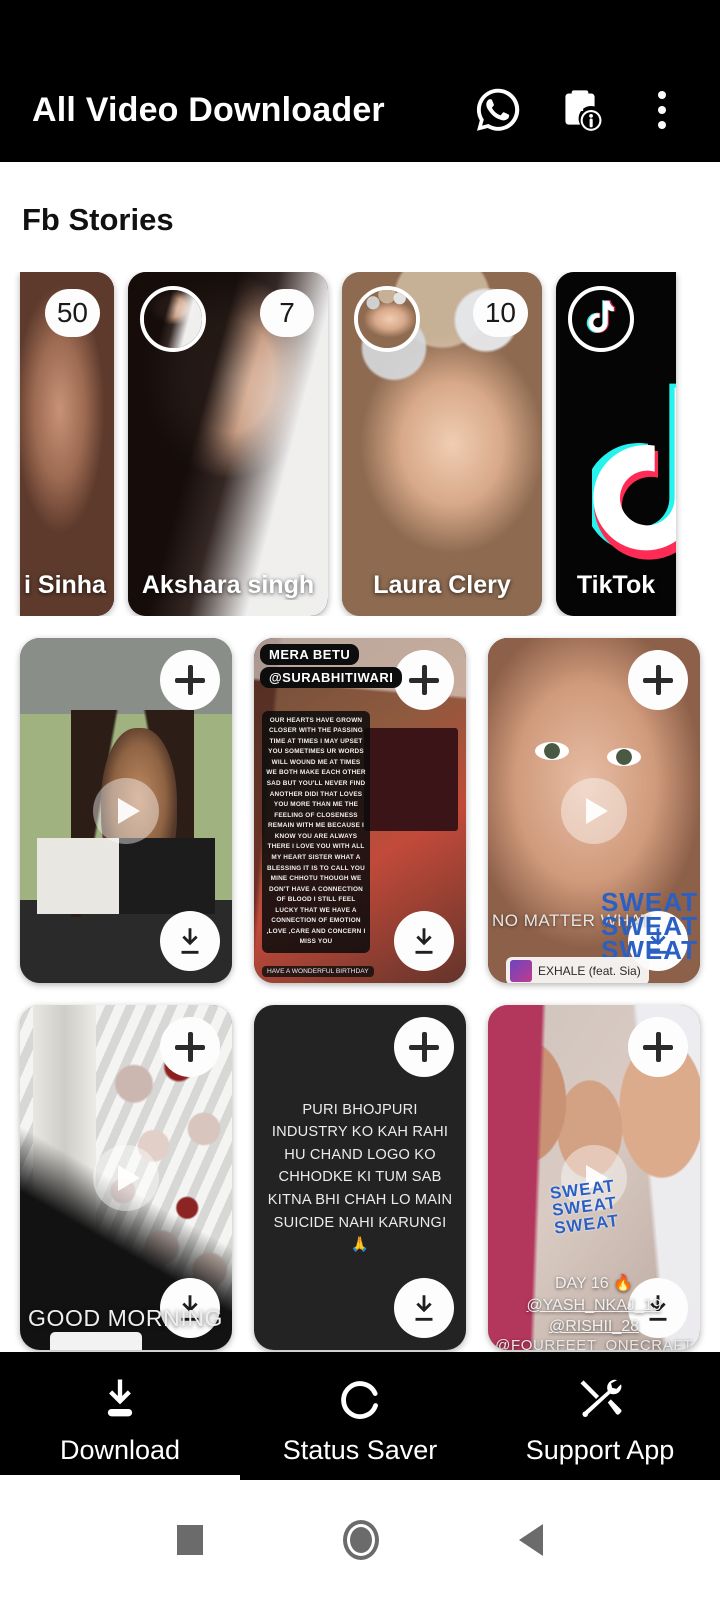  I want to click on media-caption: DAY 16 🔥 @YASH_NKAJ_19 @RISHII_28, so click(594, 1305).